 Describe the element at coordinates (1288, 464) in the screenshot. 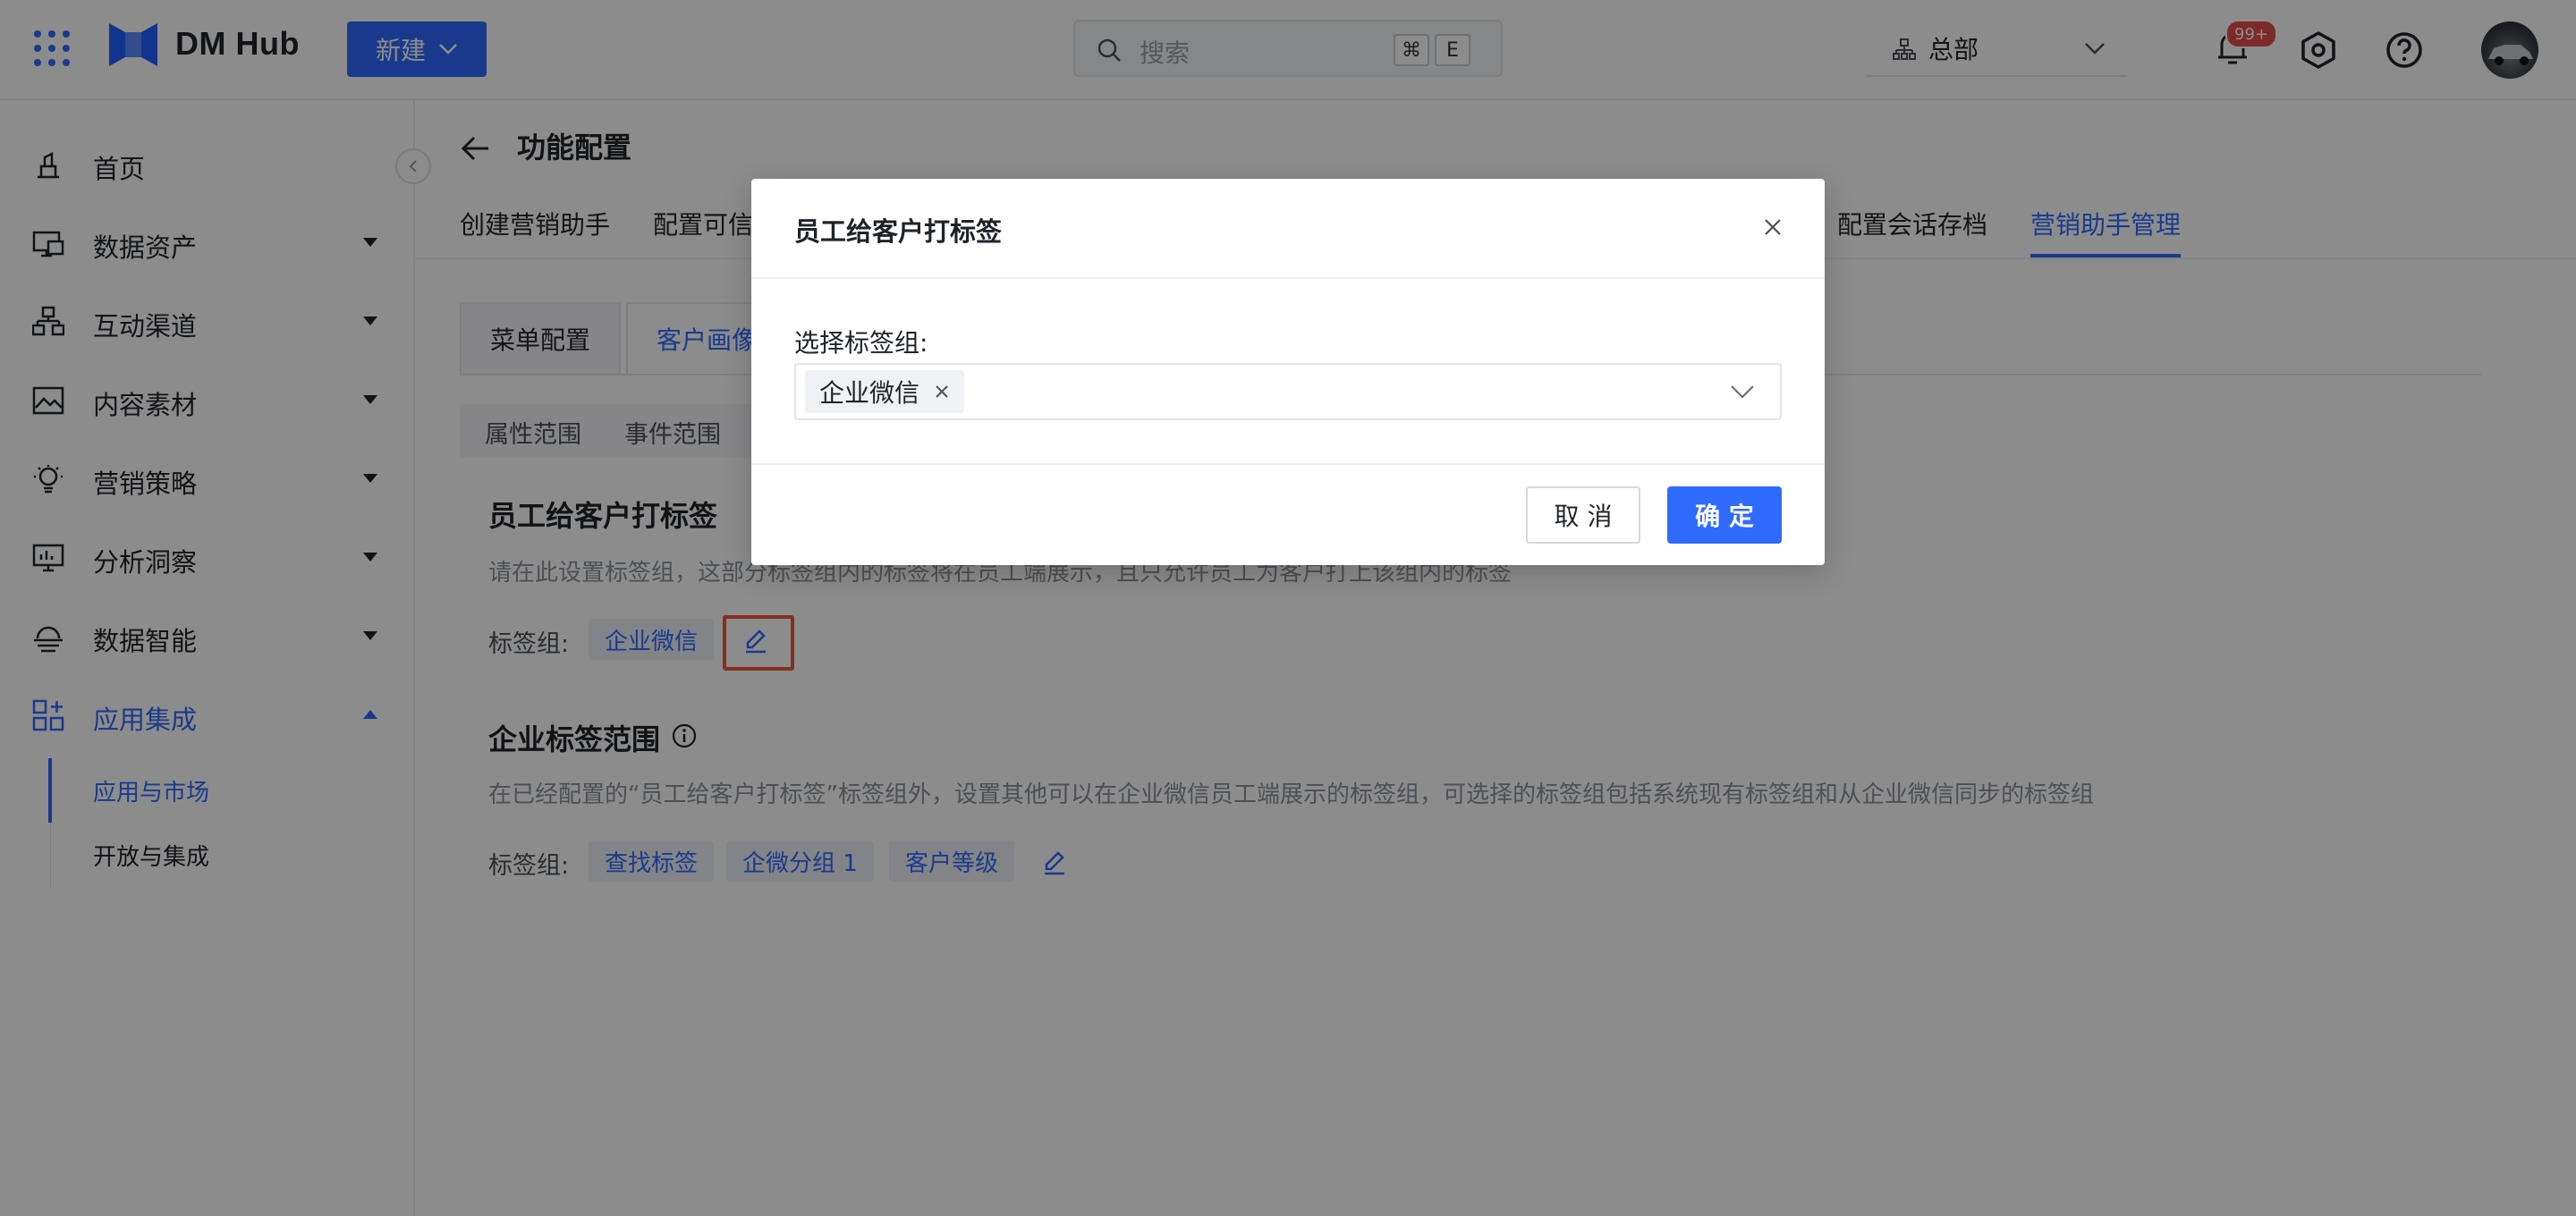

I see `modal-footer-divider` at that location.